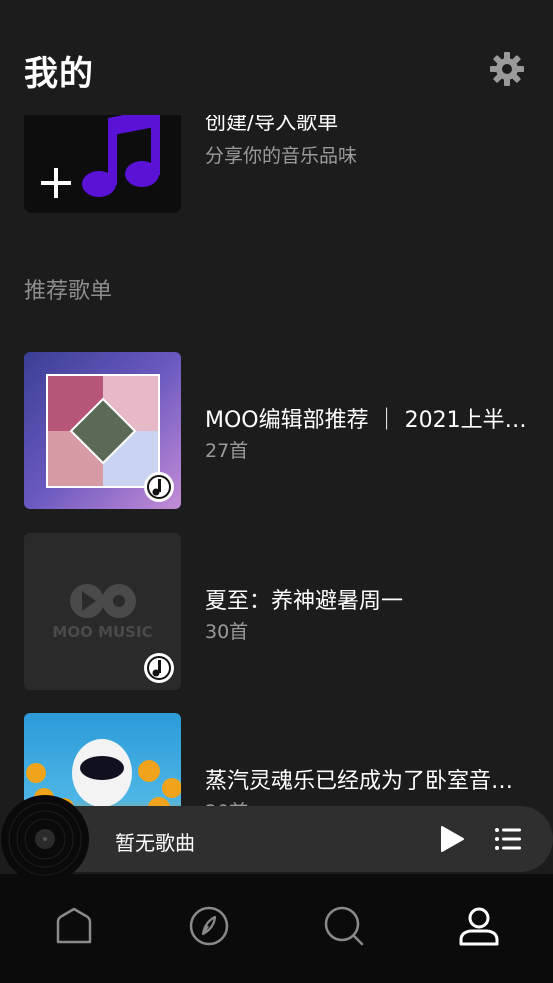 The height and width of the screenshot is (983, 553). What do you see at coordinates (59, 74) in the screenshot?
I see `page-title: 我的` at bounding box center [59, 74].